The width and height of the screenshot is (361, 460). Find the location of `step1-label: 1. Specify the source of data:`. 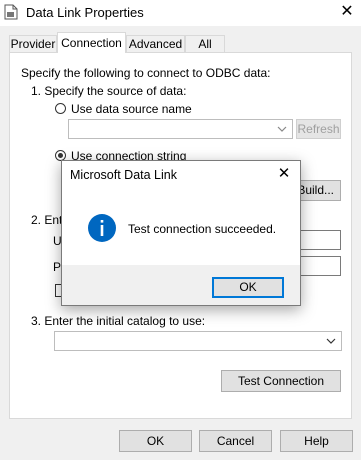

step1-label: 1. Specify the source of data: is located at coordinates (109, 91).